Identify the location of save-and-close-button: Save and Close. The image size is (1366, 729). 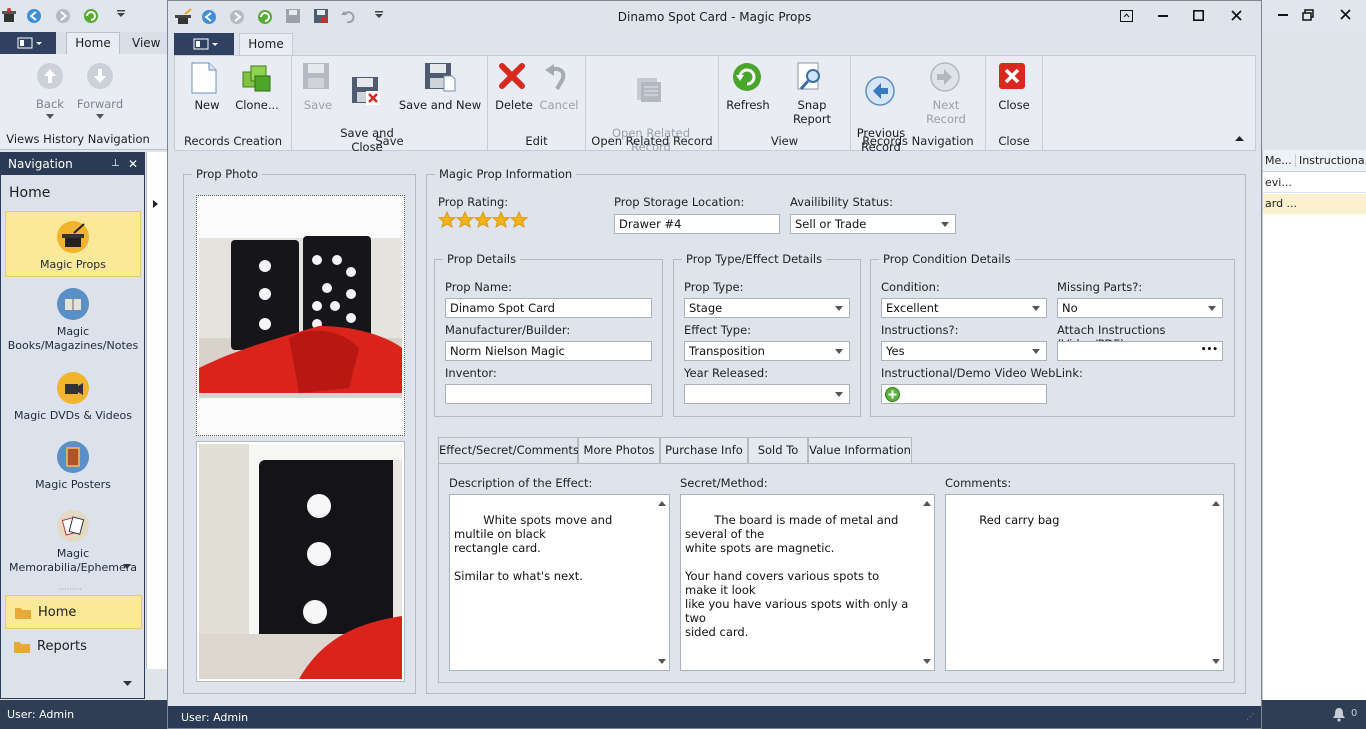
(367, 115).